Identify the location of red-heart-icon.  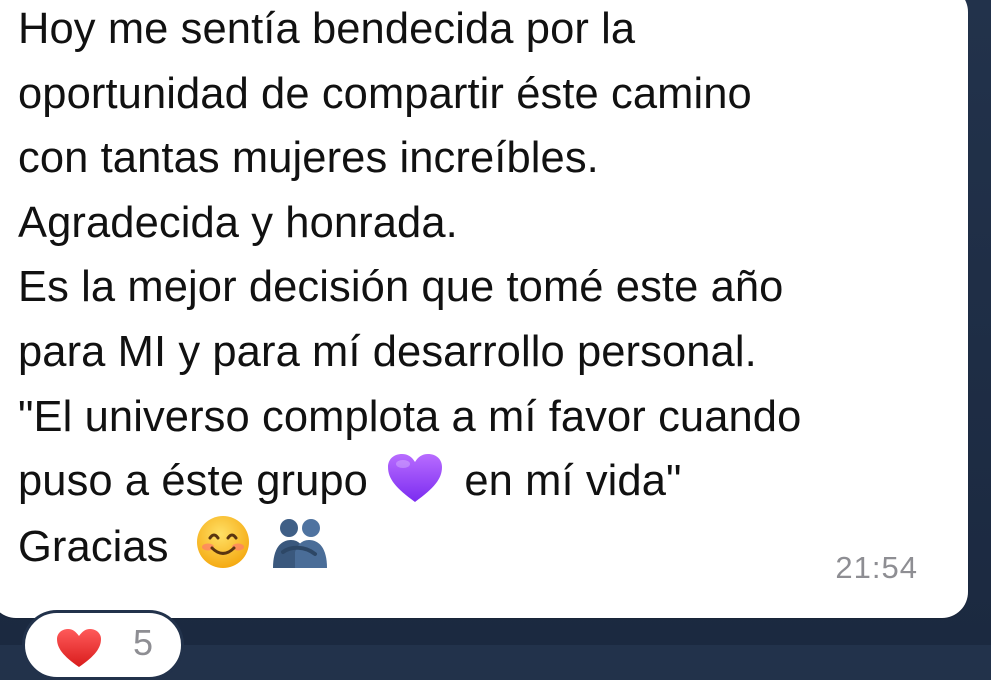
(79, 650).